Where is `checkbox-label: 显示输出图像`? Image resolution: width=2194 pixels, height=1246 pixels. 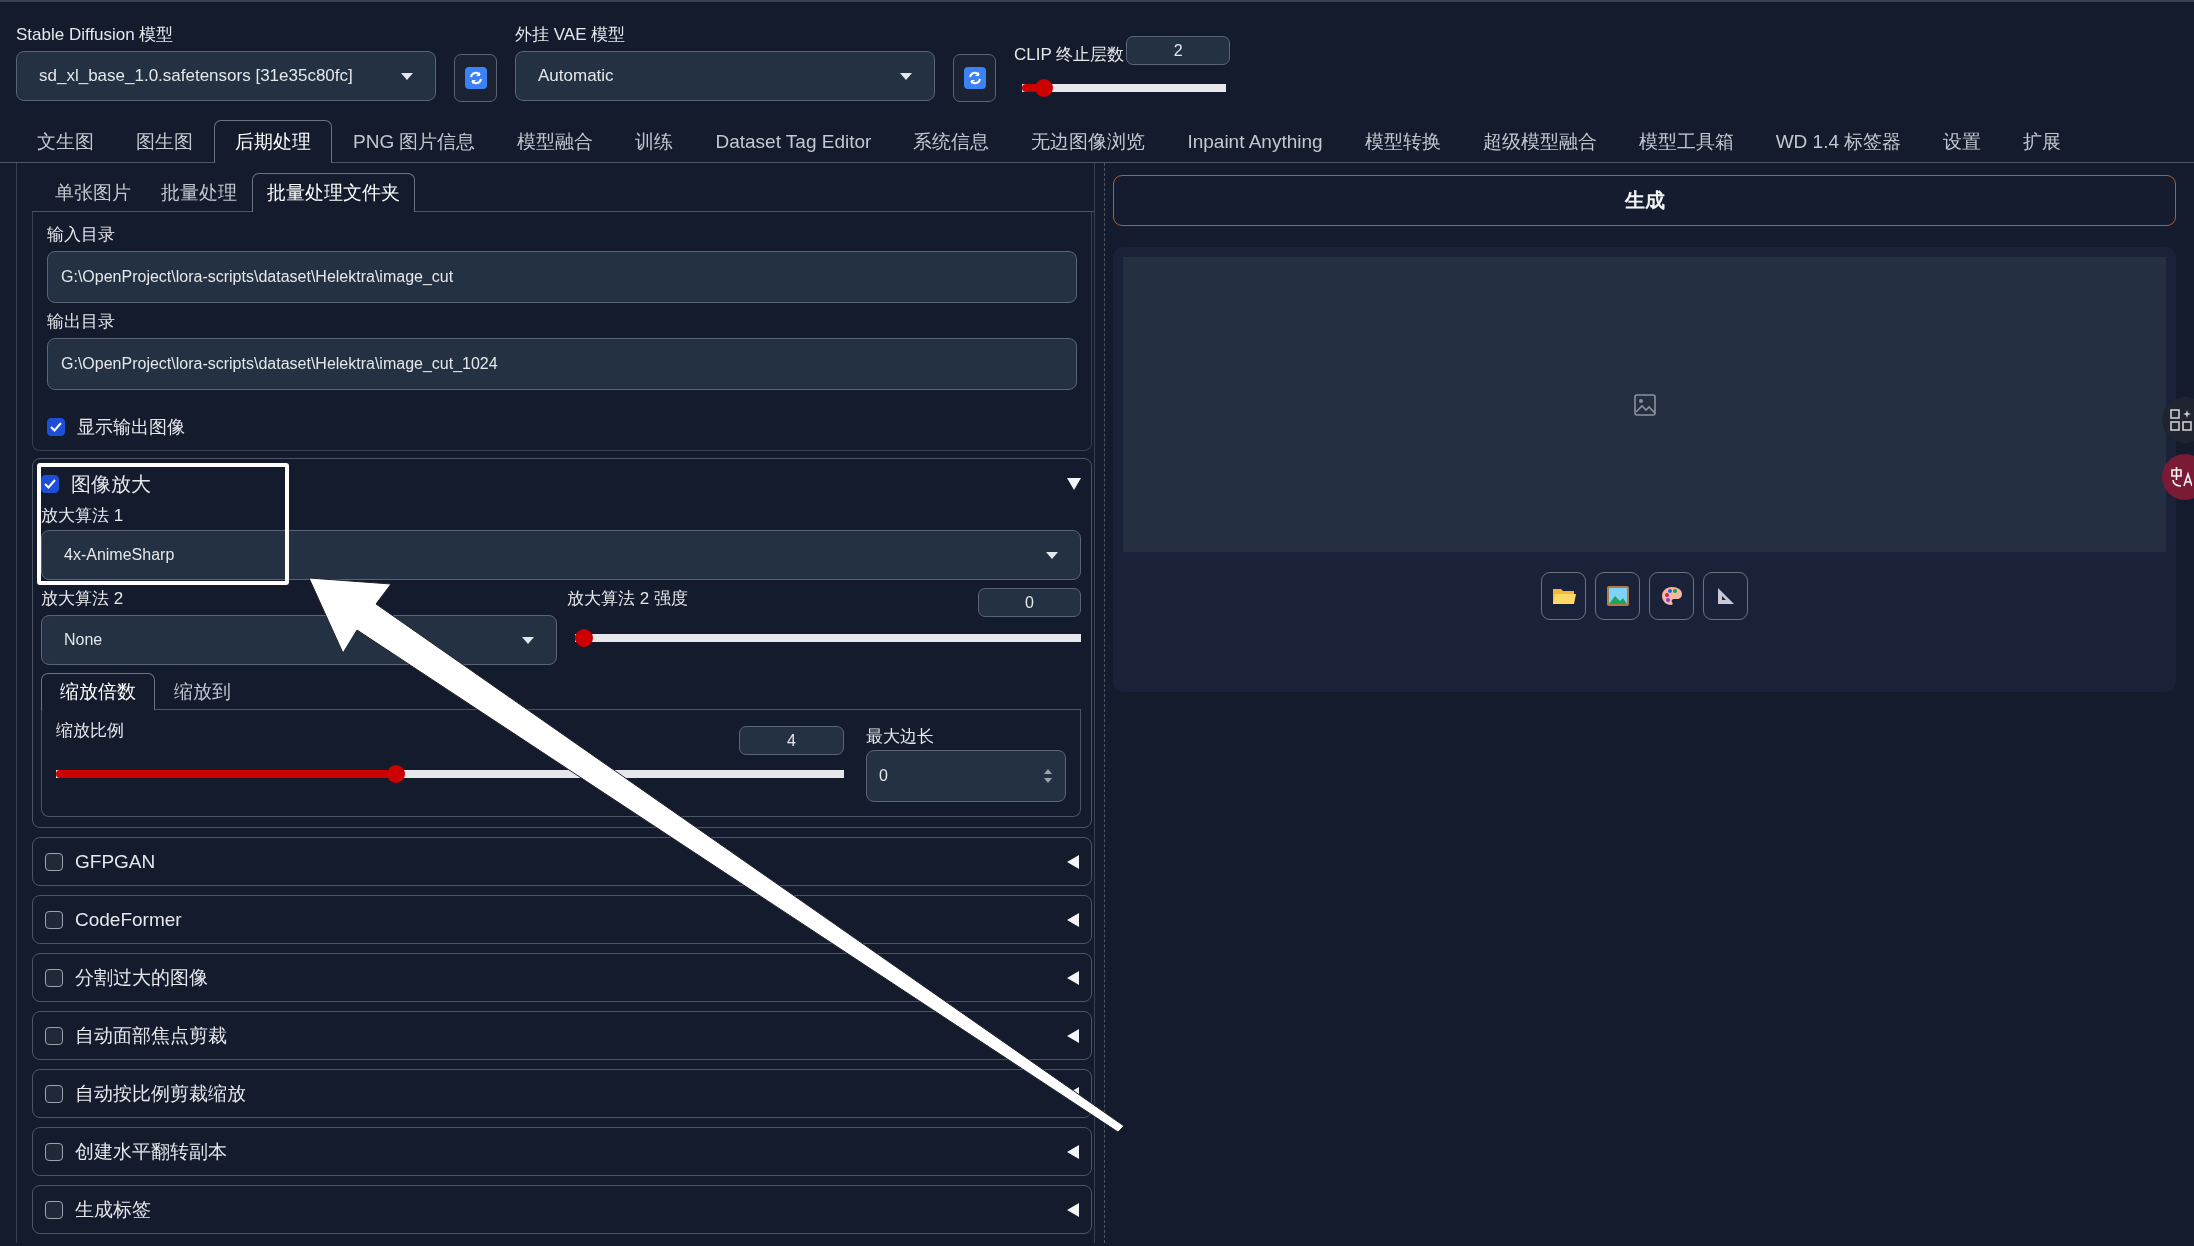 checkbox-label: 显示输出图像 is located at coordinates (131, 427).